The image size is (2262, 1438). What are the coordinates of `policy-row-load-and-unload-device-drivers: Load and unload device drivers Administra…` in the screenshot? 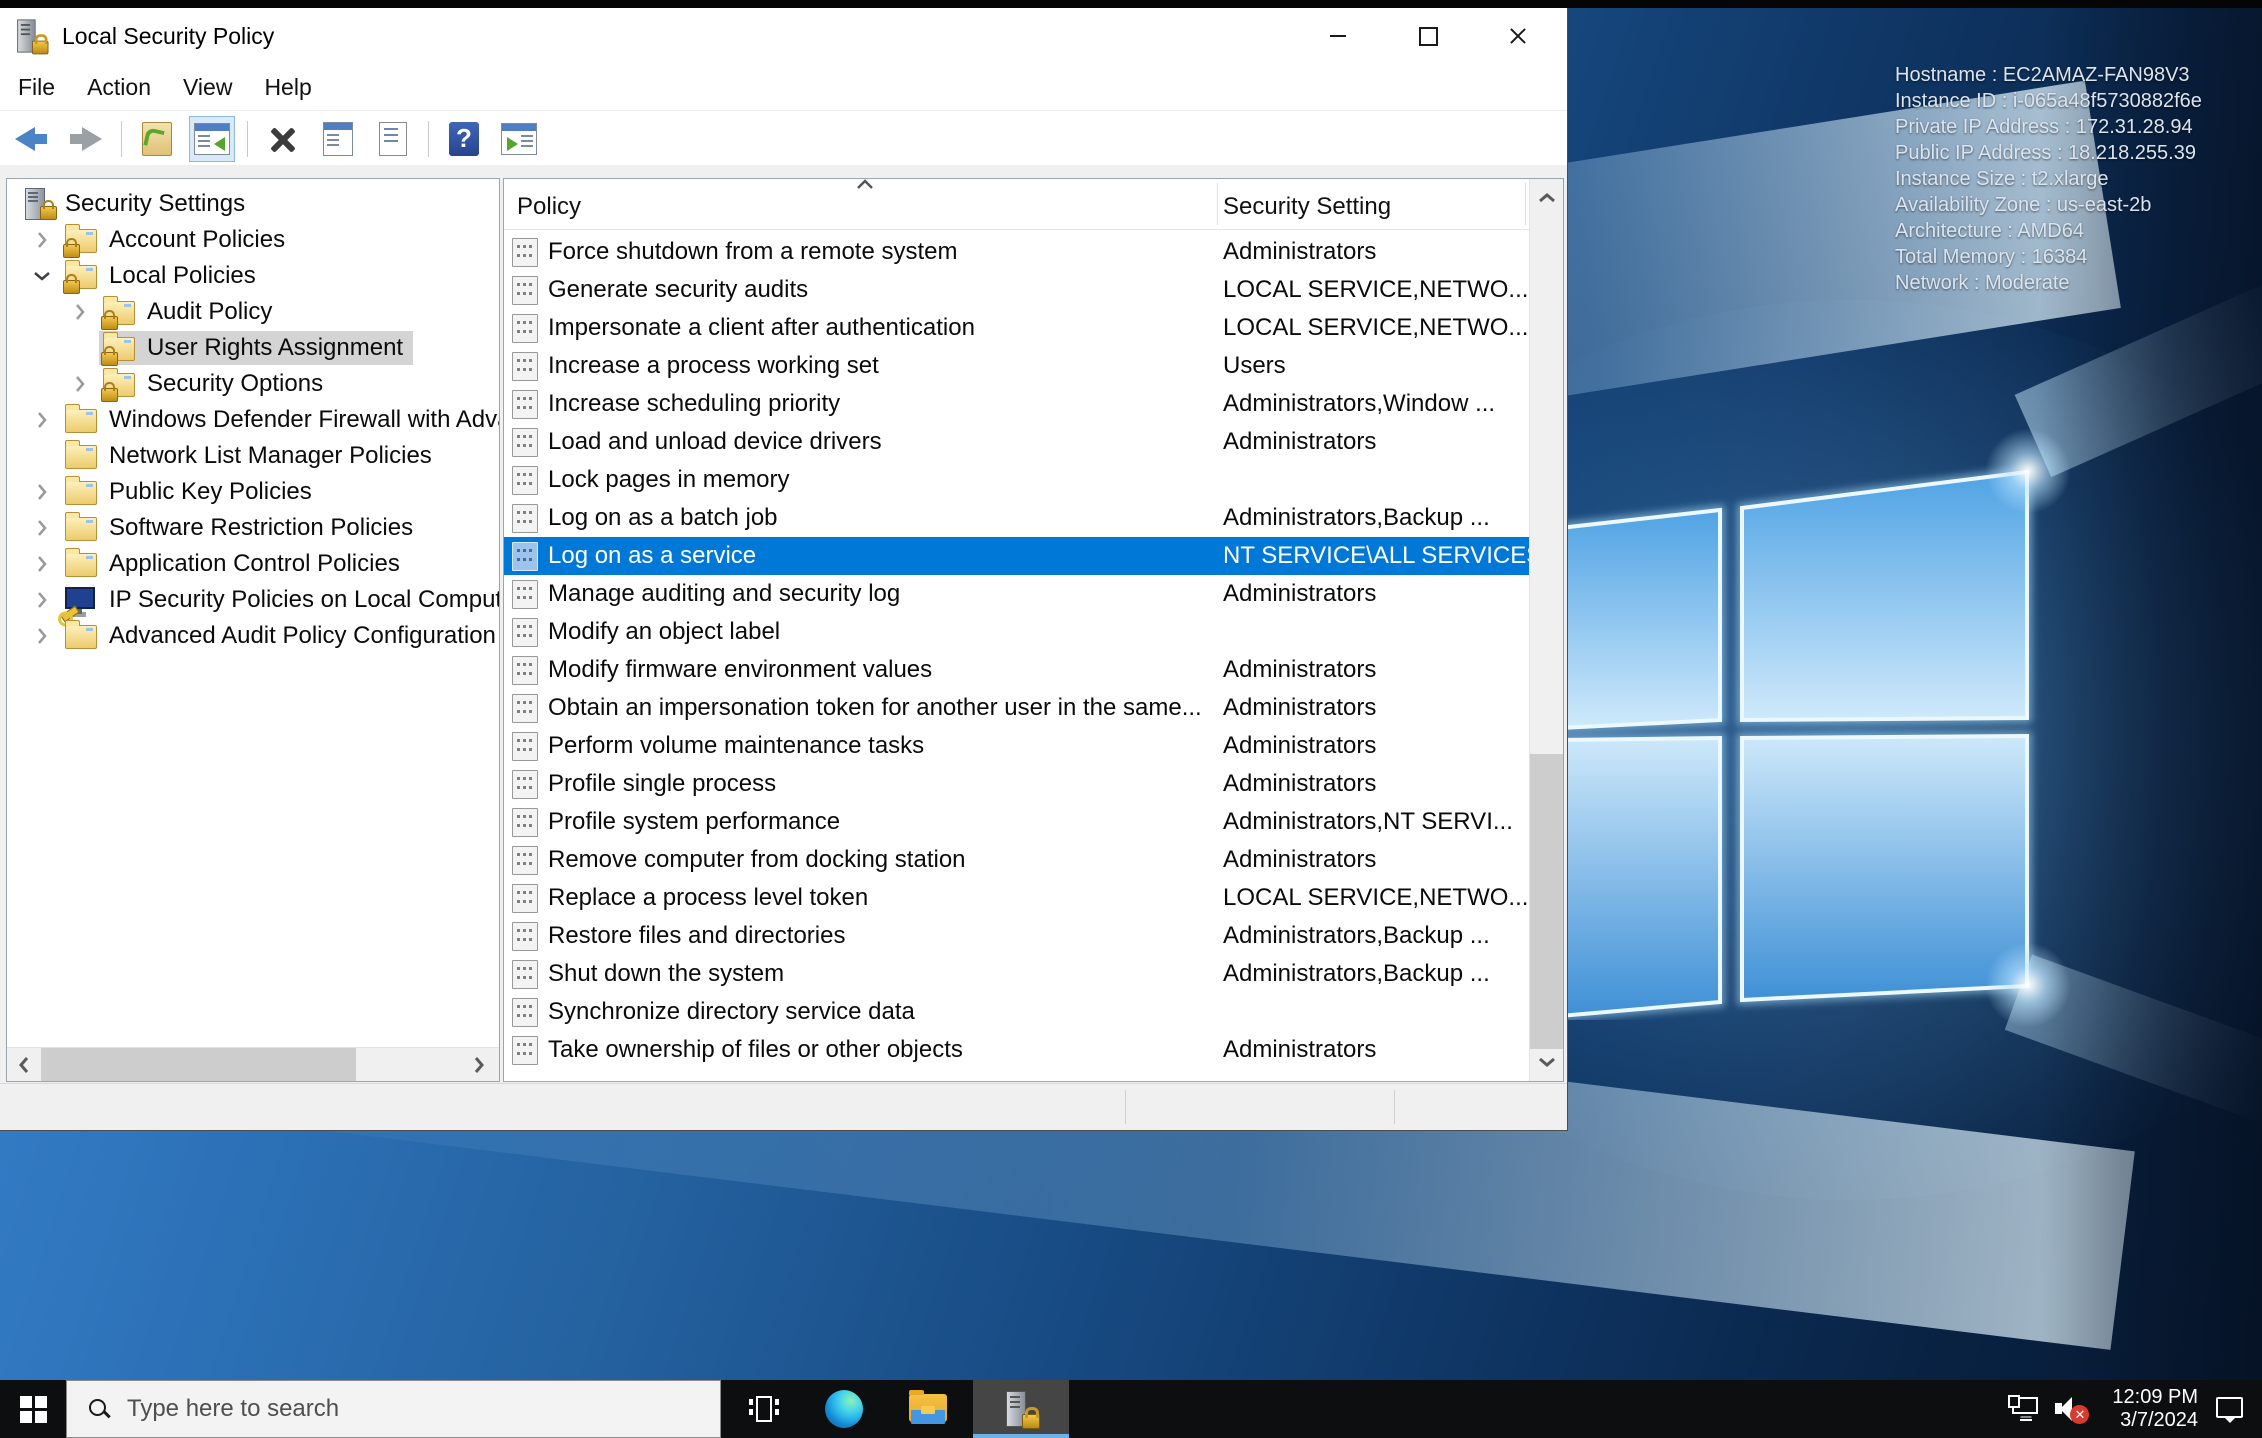 It's located at (1017, 442).